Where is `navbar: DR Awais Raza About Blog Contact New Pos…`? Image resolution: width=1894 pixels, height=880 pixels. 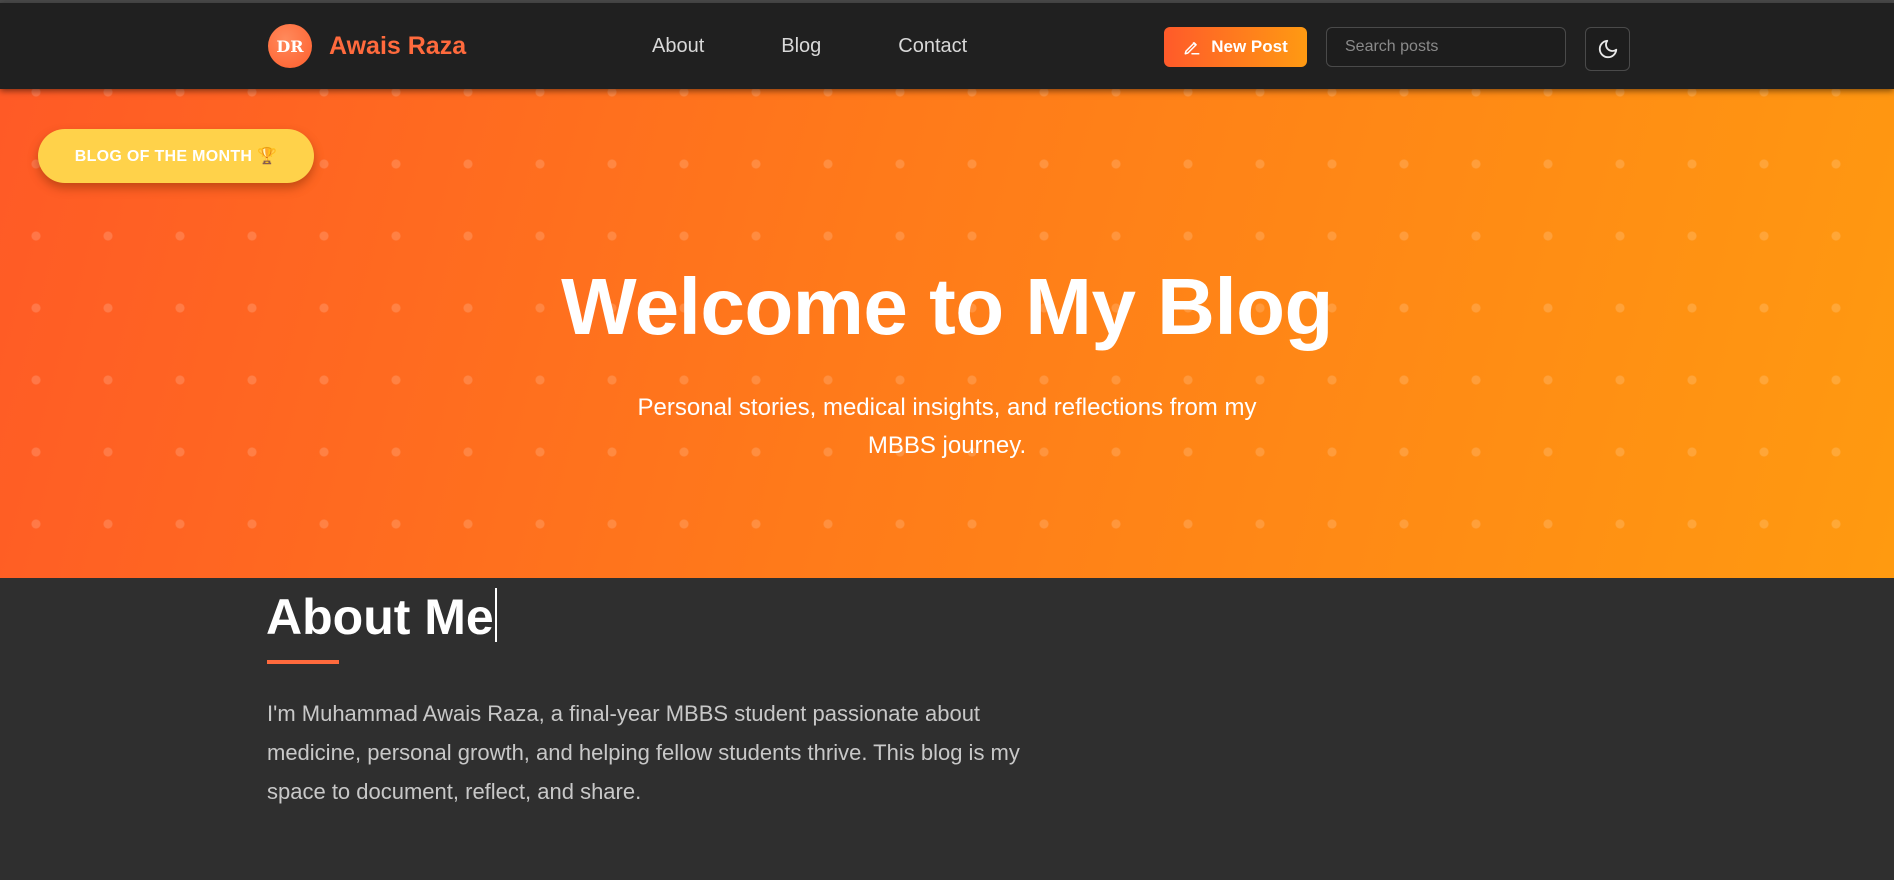
navbar: DR Awais Raza About Blog Contact New Pos… is located at coordinates (947, 46).